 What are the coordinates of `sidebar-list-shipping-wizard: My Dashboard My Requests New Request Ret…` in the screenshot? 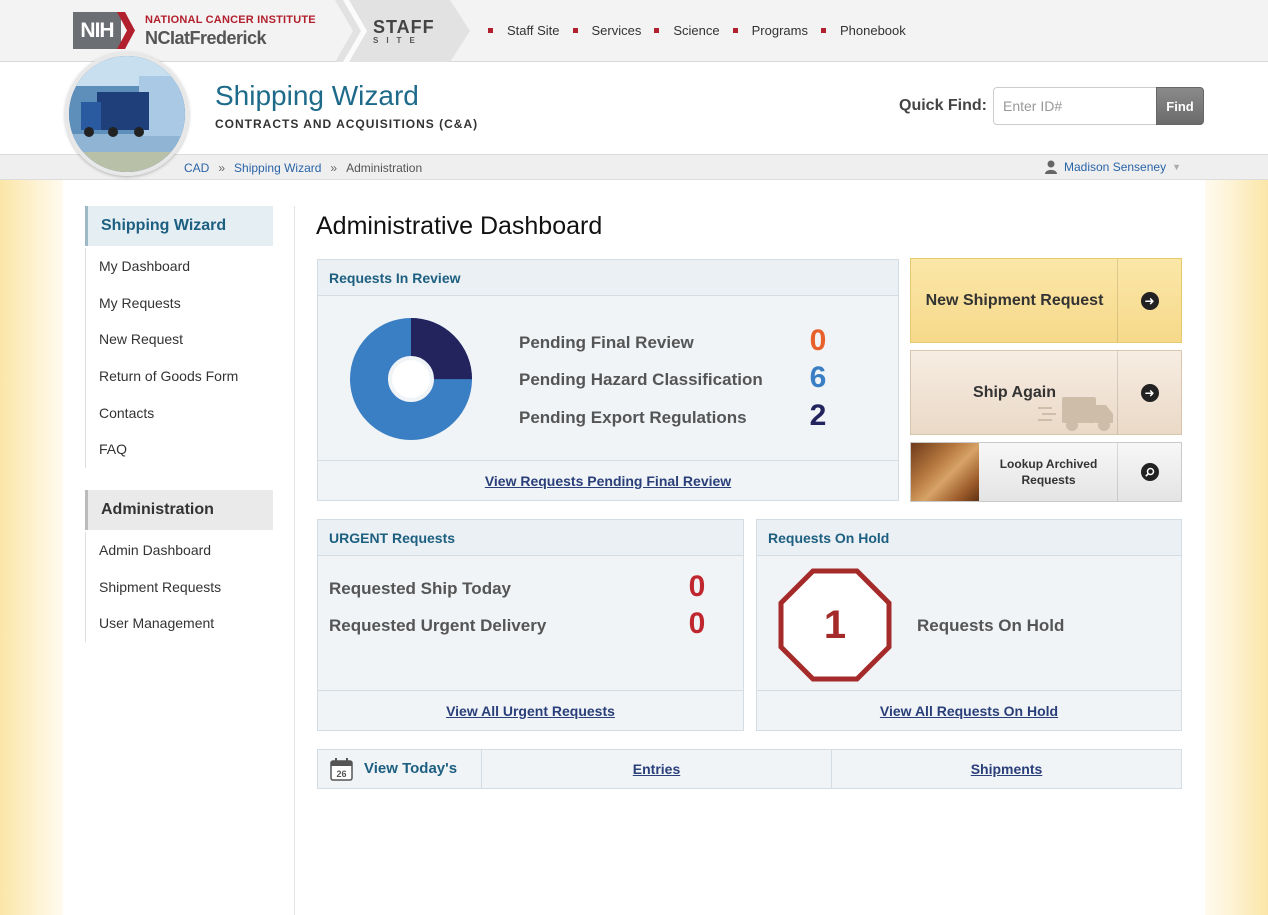 It's located at (179, 358).